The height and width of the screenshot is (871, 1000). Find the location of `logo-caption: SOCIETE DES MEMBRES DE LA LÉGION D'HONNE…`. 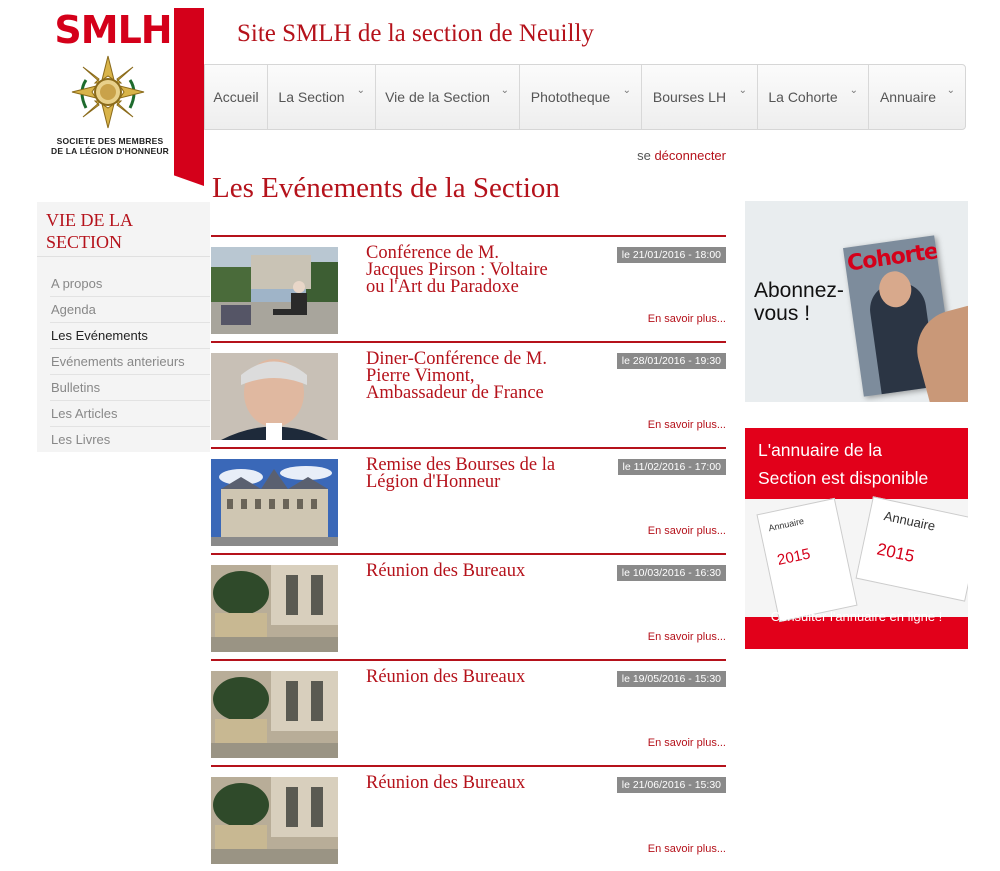

logo-caption: SOCIETE DES MEMBRES DE LA LÉGION D'HONNE… is located at coordinates (110, 146).